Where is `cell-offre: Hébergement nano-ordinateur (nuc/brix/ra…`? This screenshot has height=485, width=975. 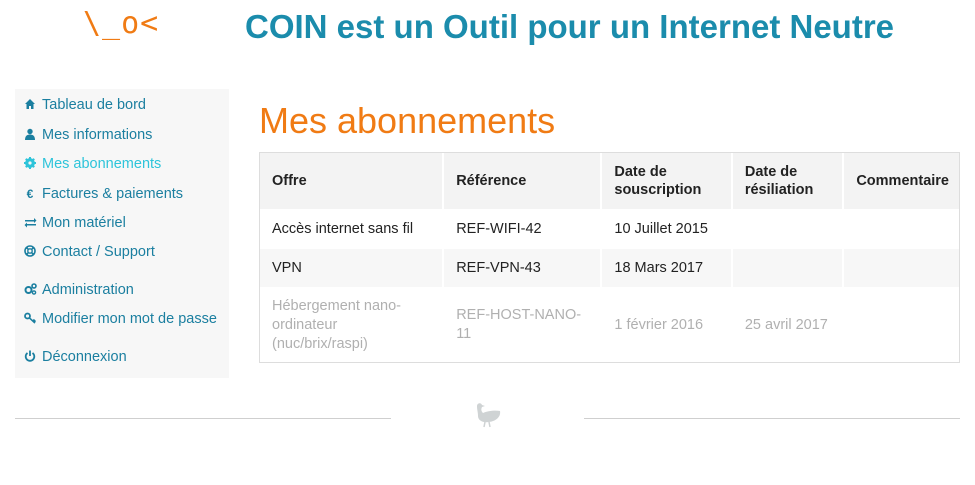 cell-offre: Hébergement nano-ordinateur (nuc/brix/ra… is located at coordinates (352, 324).